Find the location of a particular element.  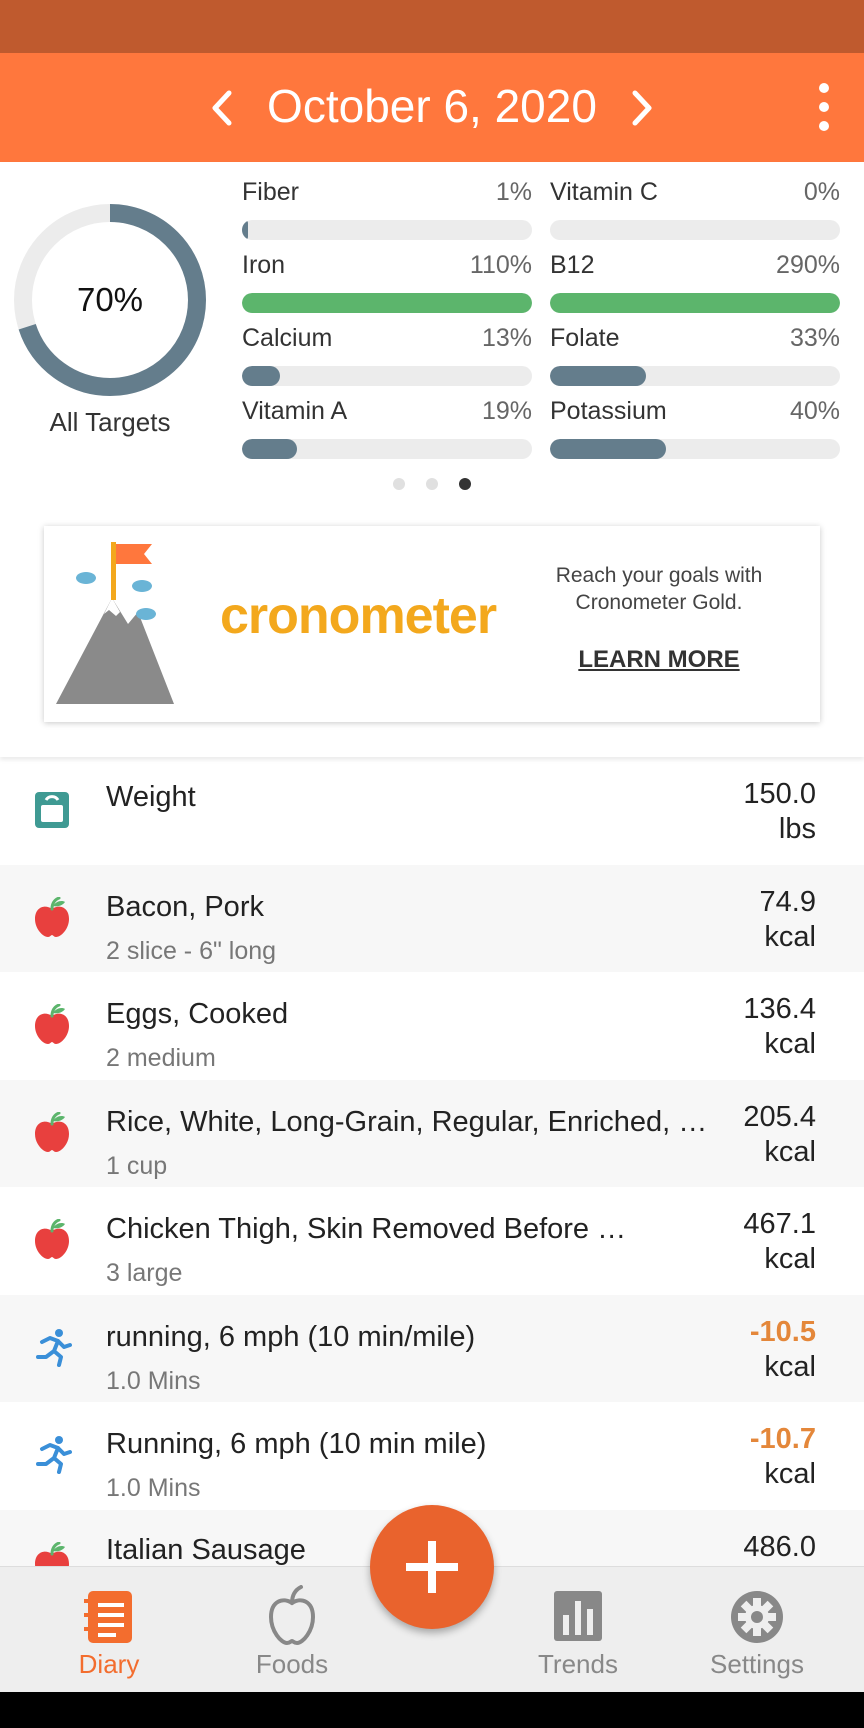

nutrient-percent: 33% is located at coordinates (814, 338).